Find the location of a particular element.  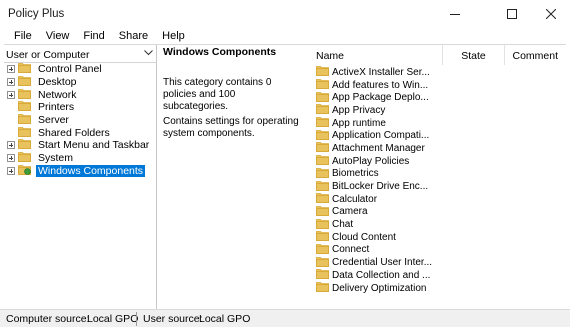

tree-item-label: Windows Components is located at coordinates (91, 170).